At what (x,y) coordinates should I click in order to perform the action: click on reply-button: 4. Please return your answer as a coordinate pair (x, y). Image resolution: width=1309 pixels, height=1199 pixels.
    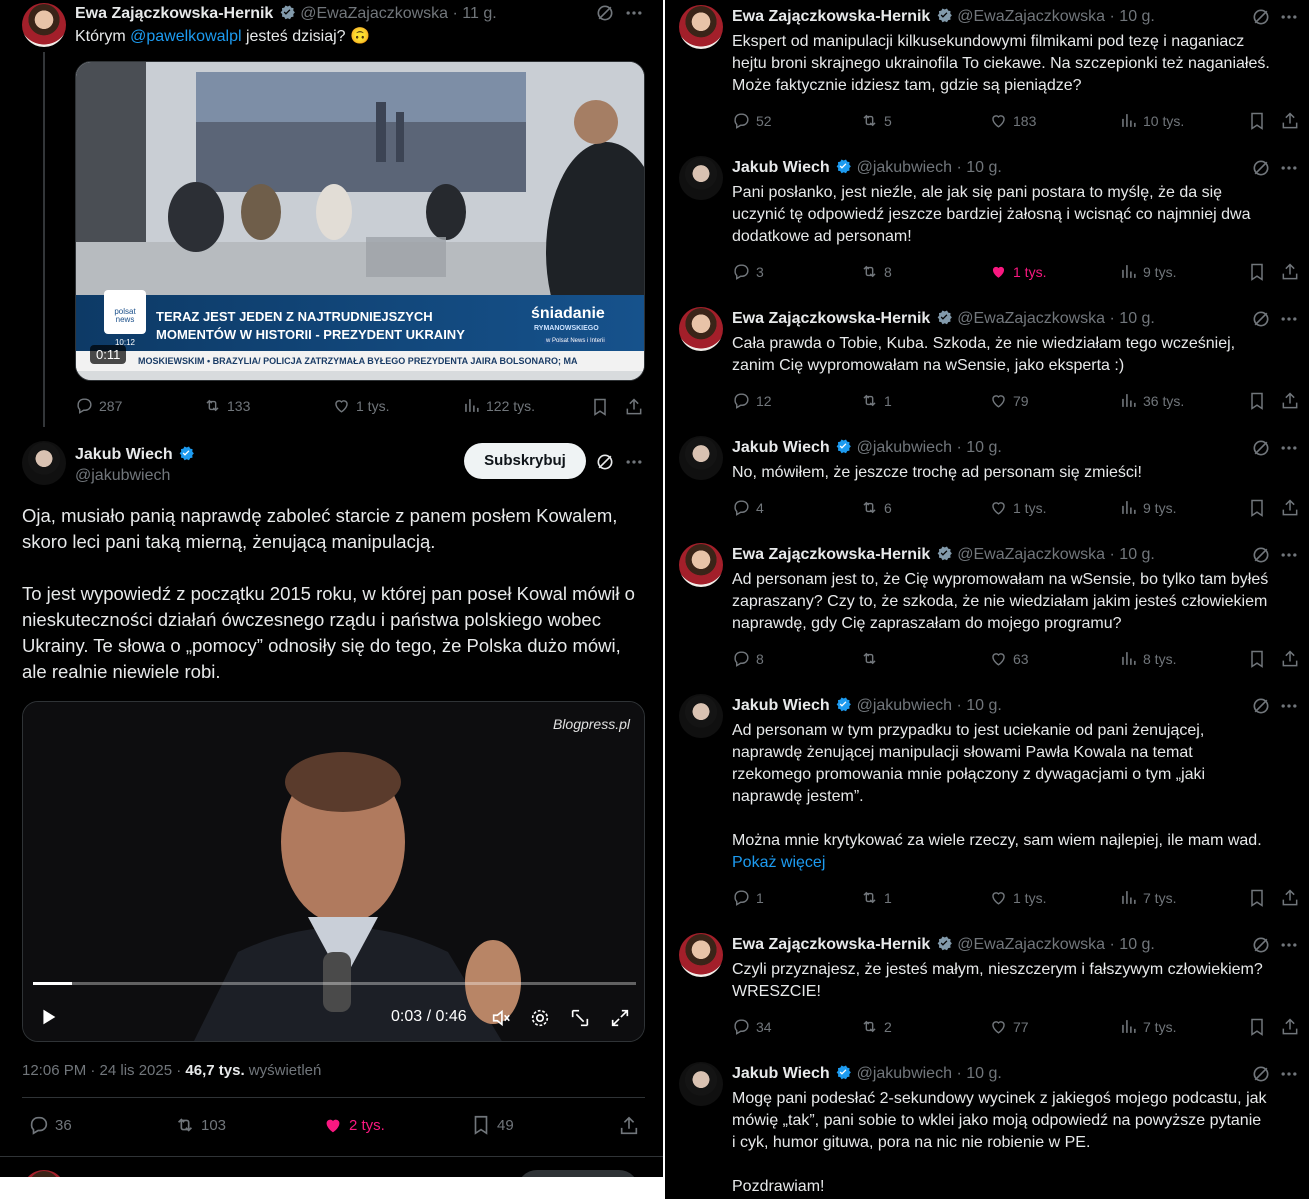
    Looking at the image, I should click on (748, 507).